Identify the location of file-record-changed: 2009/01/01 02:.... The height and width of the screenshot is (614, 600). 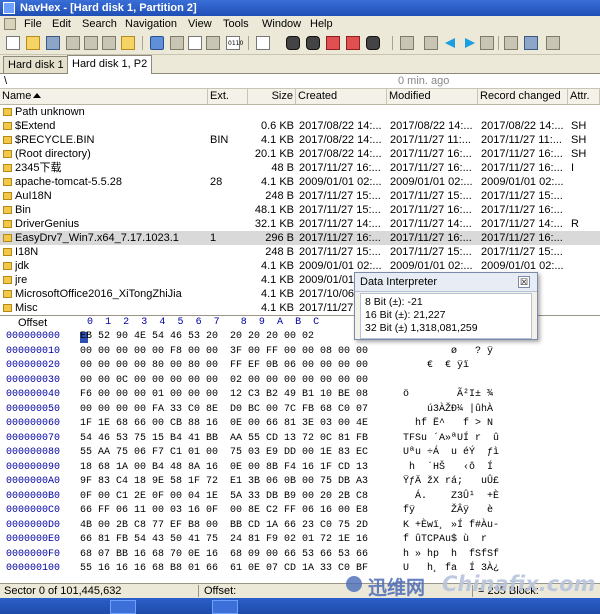
(522, 182).